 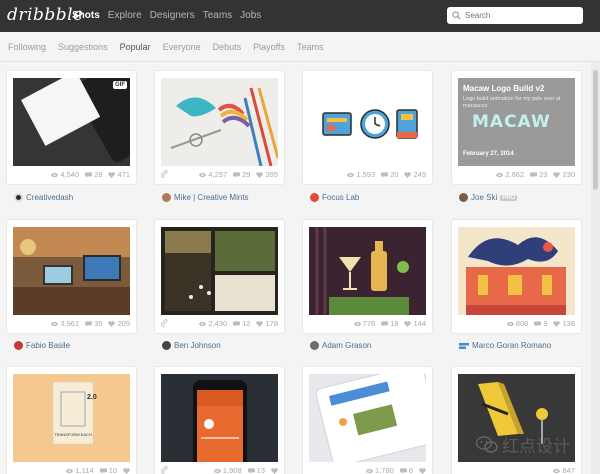 I want to click on tab-everyone: Everyone, so click(x=182, y=47).